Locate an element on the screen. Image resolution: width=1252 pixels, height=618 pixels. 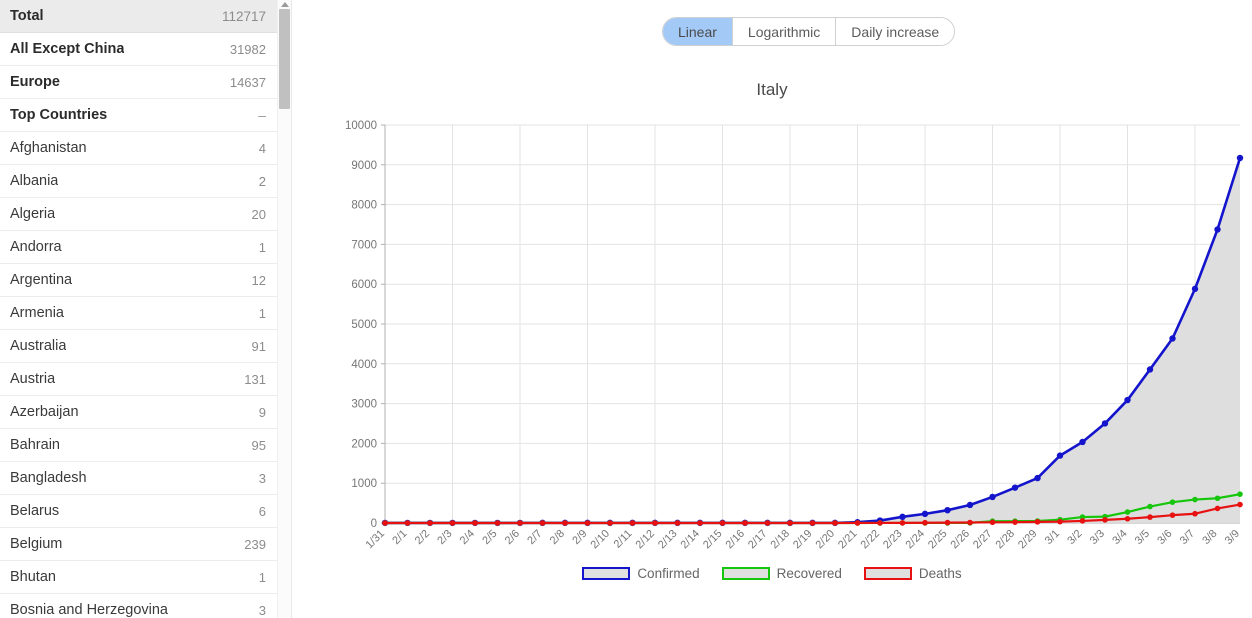
sidebar-item-belgium: Belgium 239 is located at coordinates (139, 544).